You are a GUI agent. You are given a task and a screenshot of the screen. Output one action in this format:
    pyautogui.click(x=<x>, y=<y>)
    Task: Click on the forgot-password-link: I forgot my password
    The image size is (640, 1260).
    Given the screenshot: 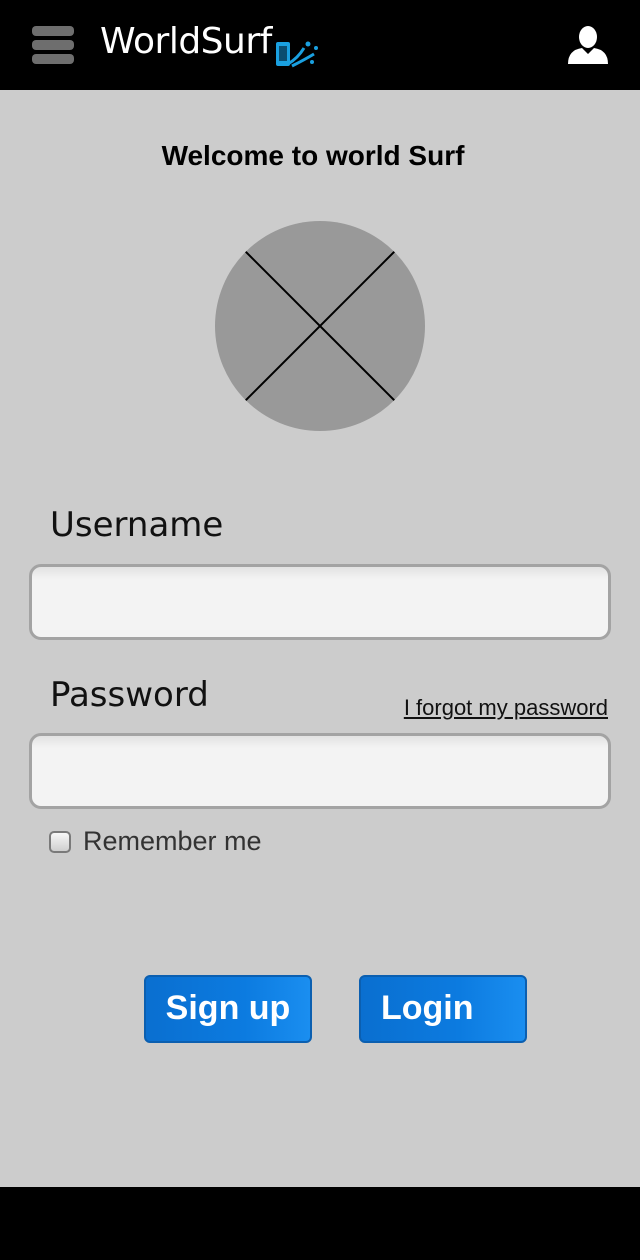 What is the action you would take?
    pyautogui.click(x=506, y=708)
    